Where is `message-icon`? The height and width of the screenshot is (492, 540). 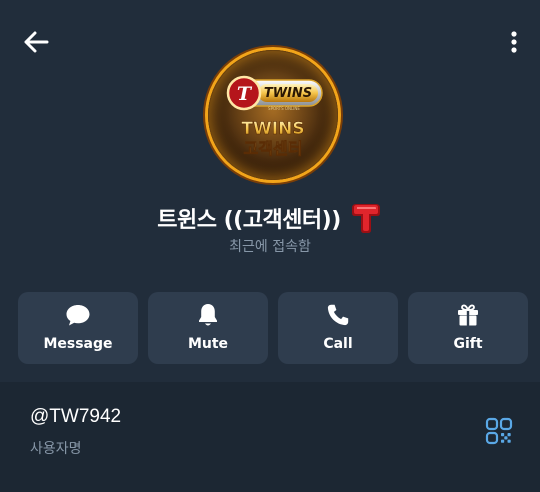 message-icon is located at coordinates (78, 315).